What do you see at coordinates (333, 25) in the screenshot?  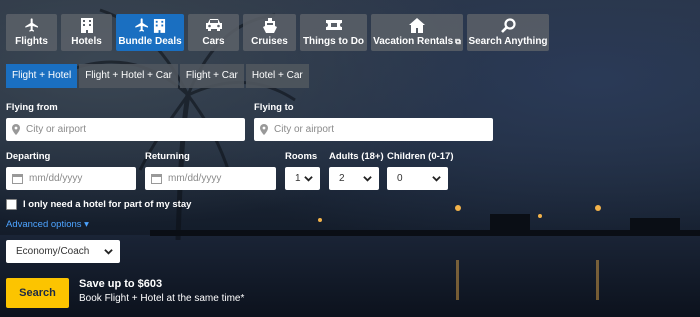 I see `ticket-icon` at bounding box center [333, 25].